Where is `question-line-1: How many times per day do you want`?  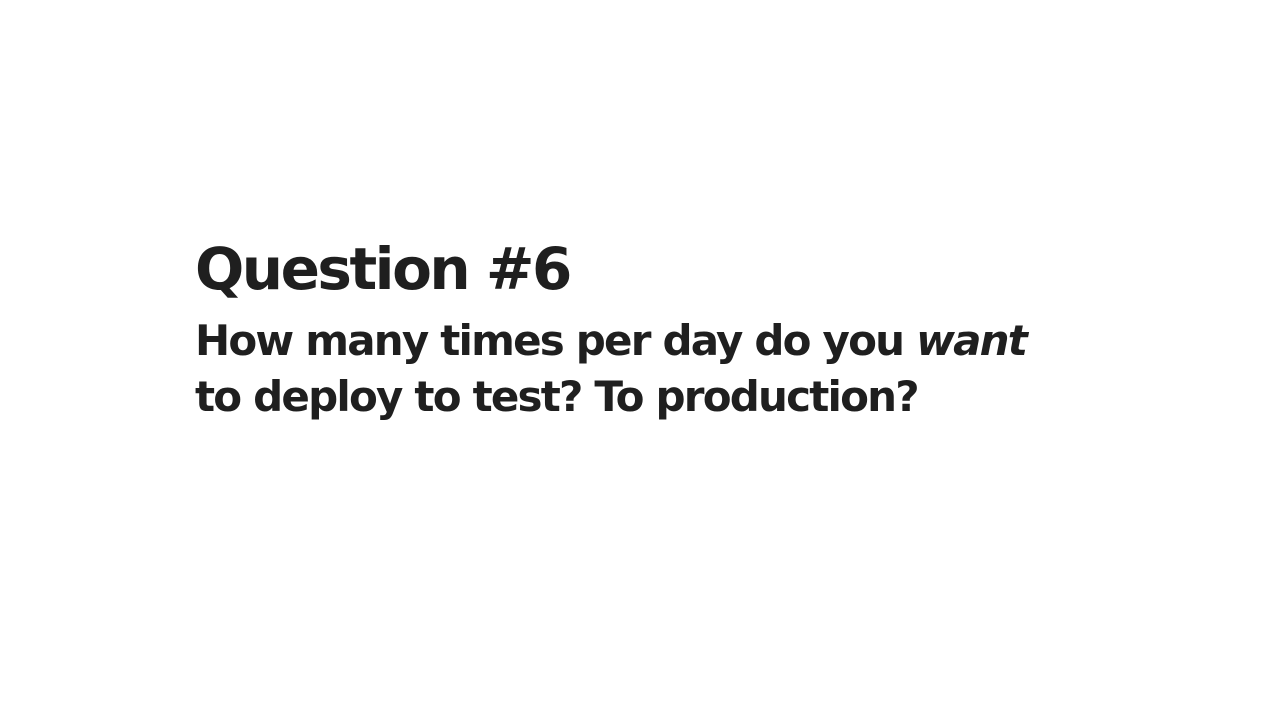 question-line-1: How many times per day do you want is located at coordinates (675, 341).